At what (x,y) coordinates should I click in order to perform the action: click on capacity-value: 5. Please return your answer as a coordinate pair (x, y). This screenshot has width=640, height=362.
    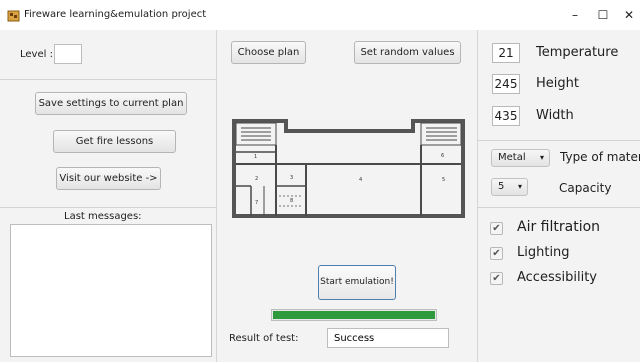
    Looking at the image, I should click on (501, 186).